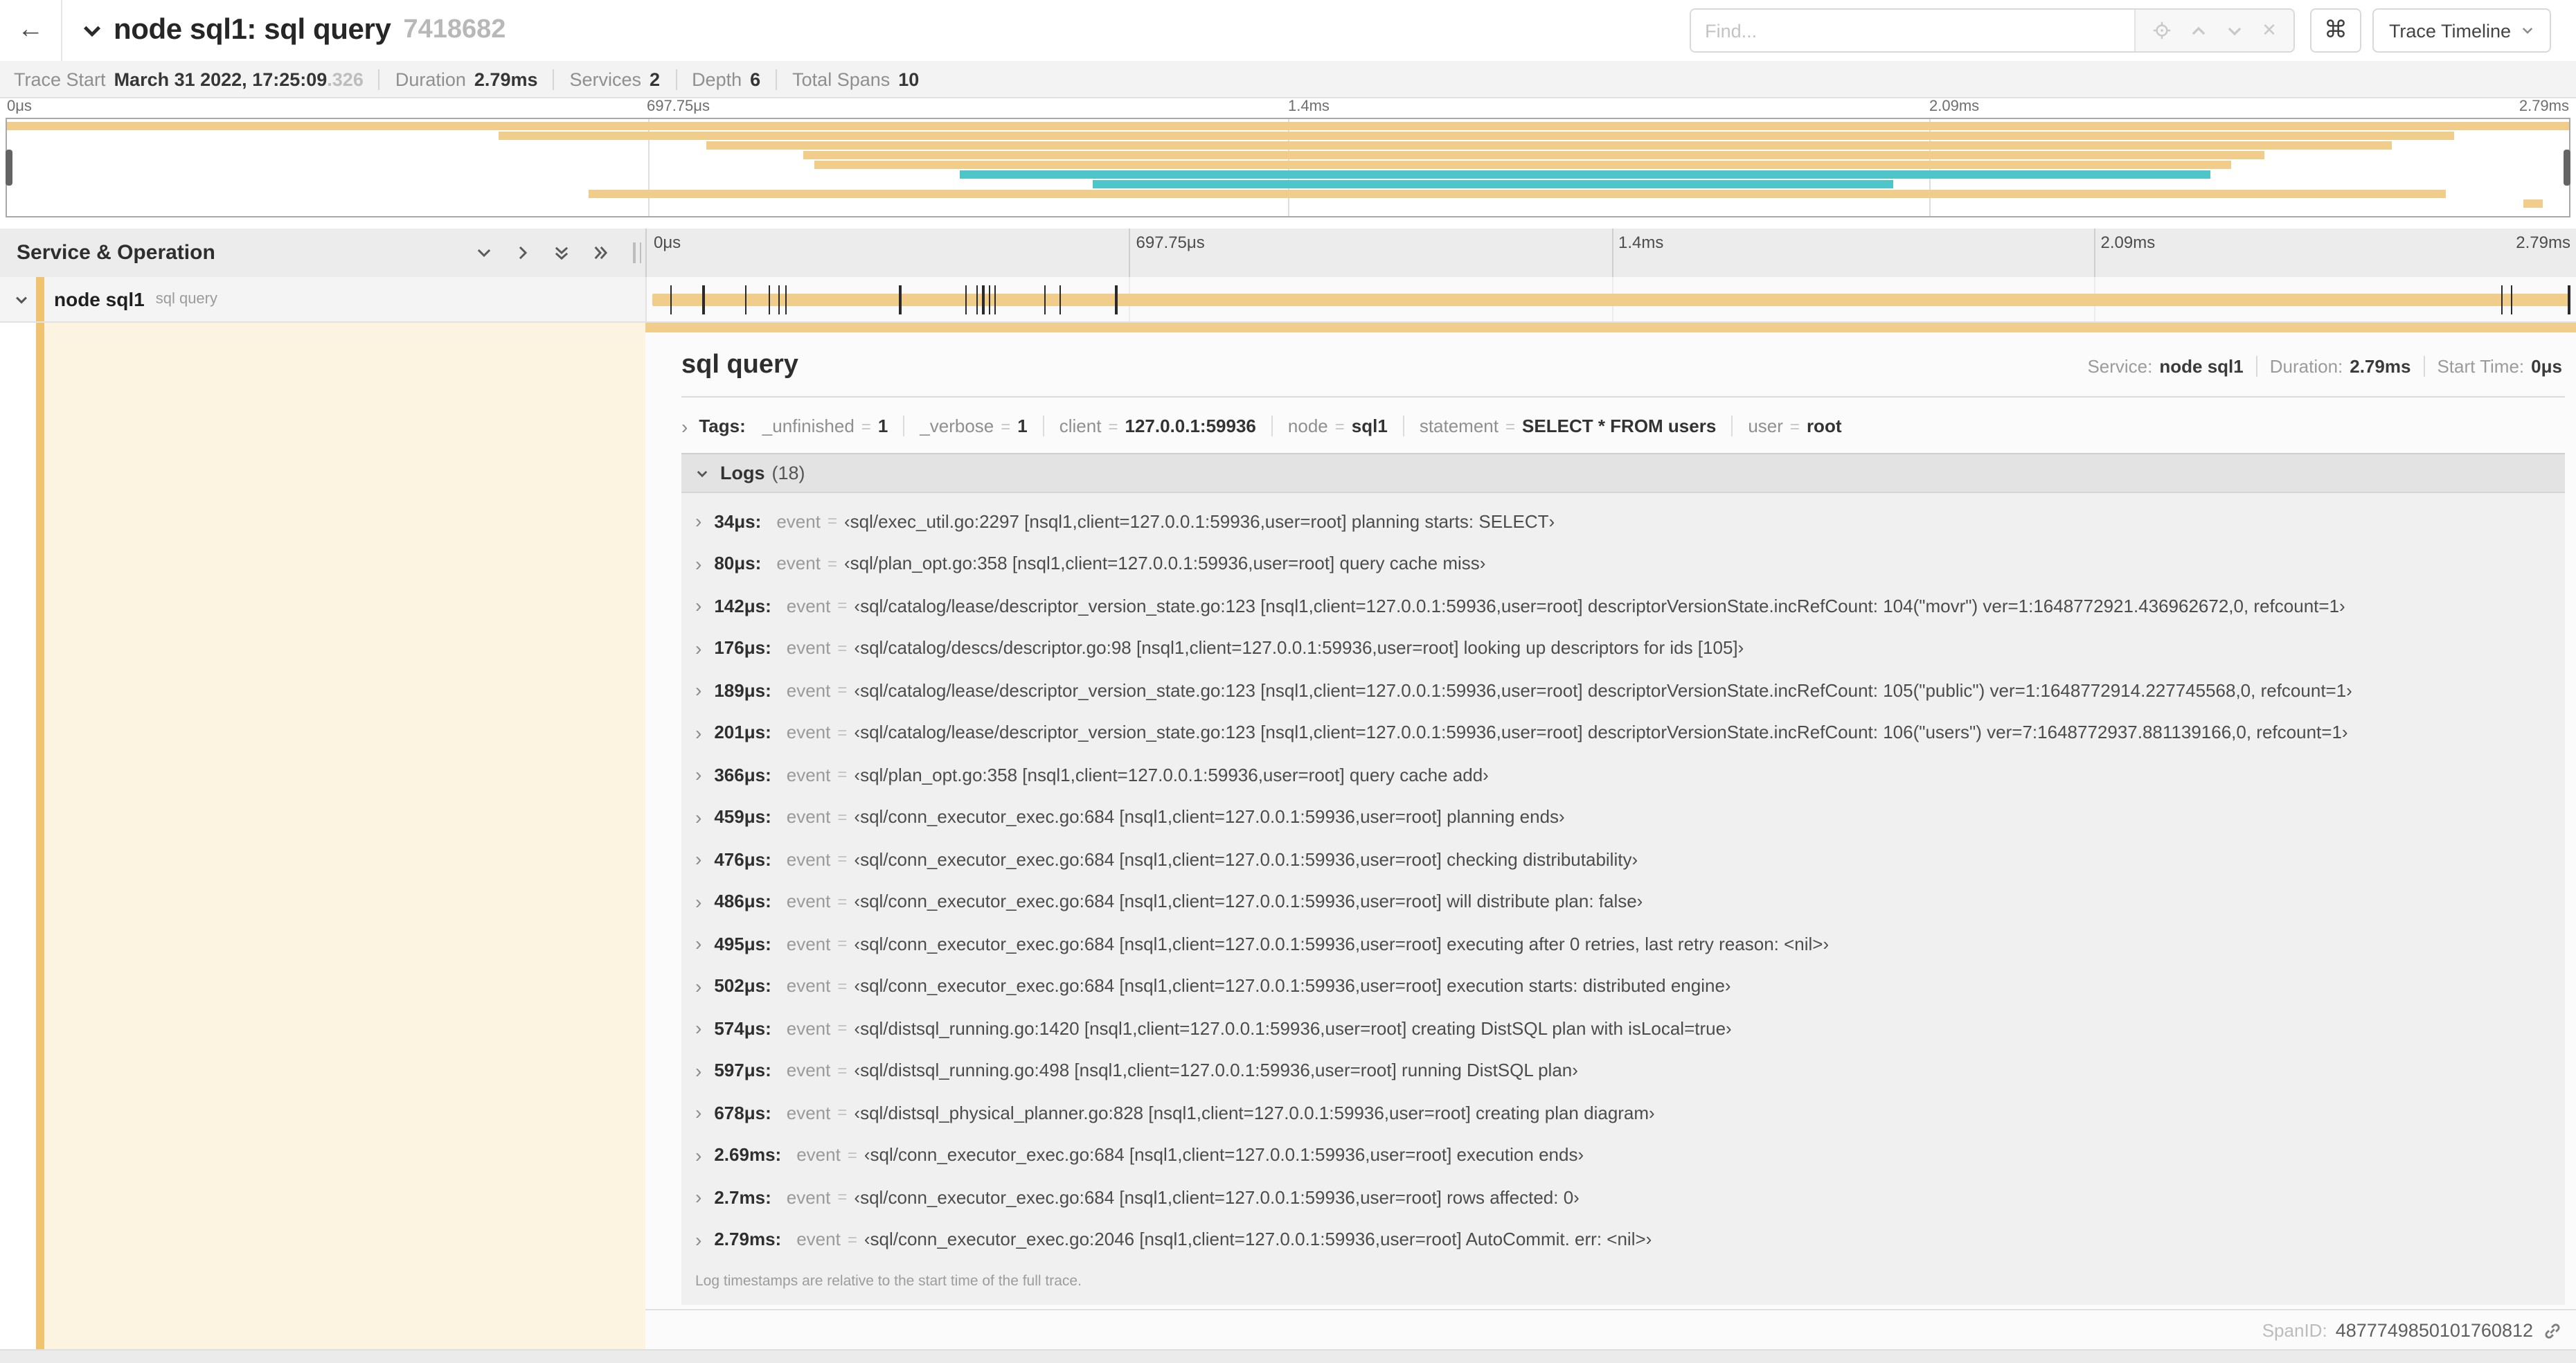  What do you see at coordinates (2162, 31) in the screenshot?
I see `locate-icon` at bounding box center [2162, 31].